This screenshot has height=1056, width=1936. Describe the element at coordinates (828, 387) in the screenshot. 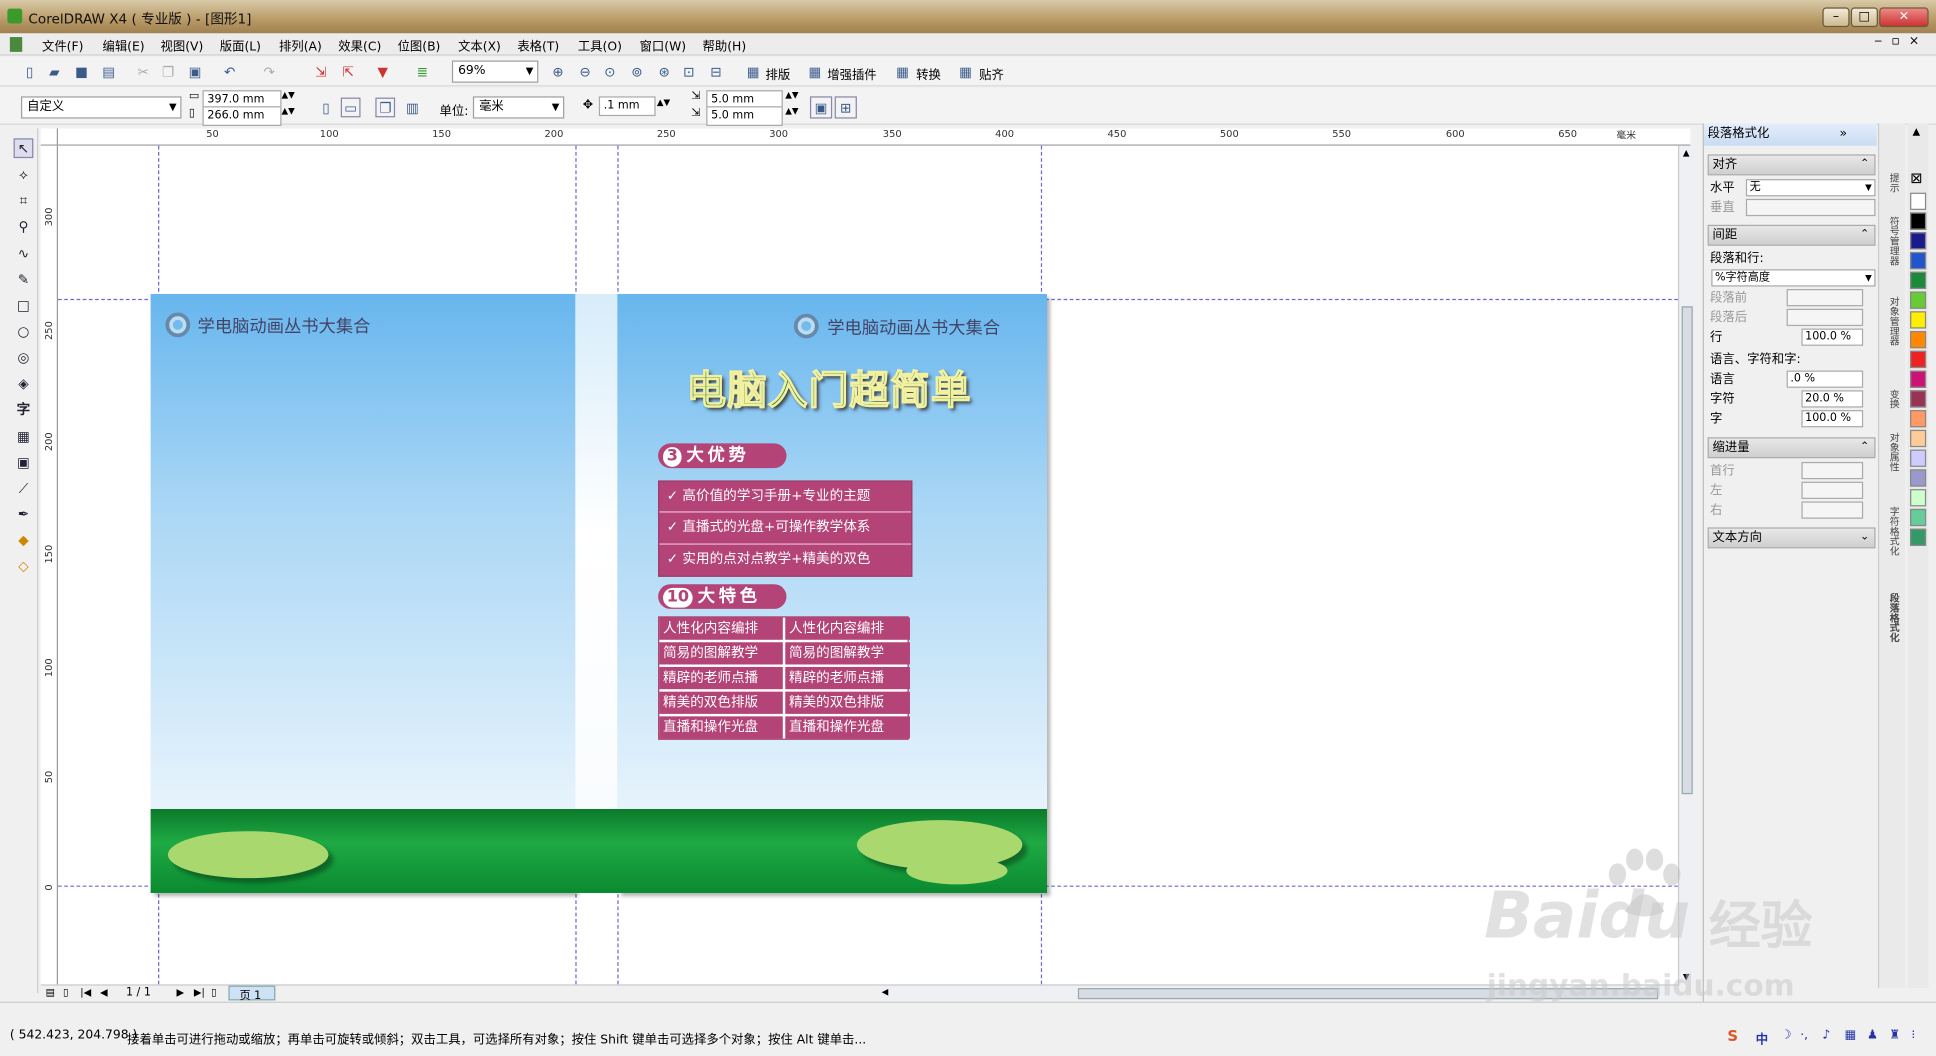

I see `cover-main-title: 电脑入门超简单` at that location.